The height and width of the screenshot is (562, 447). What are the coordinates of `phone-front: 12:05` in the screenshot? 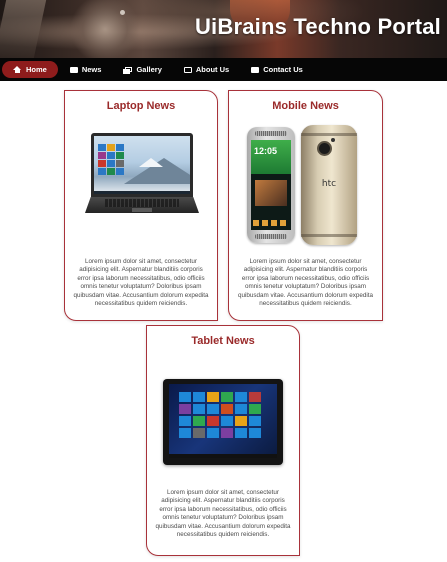 It's located at (271, 185).